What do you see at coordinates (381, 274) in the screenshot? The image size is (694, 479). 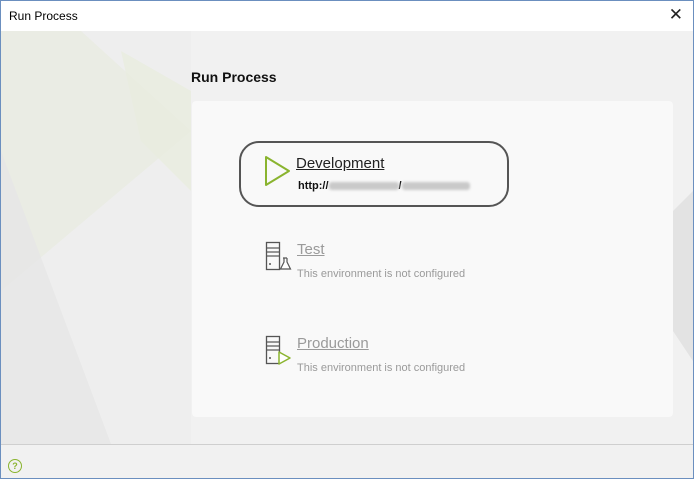 I see `environment-status-test: This environment is not configured` at bounding box center [381, 274].